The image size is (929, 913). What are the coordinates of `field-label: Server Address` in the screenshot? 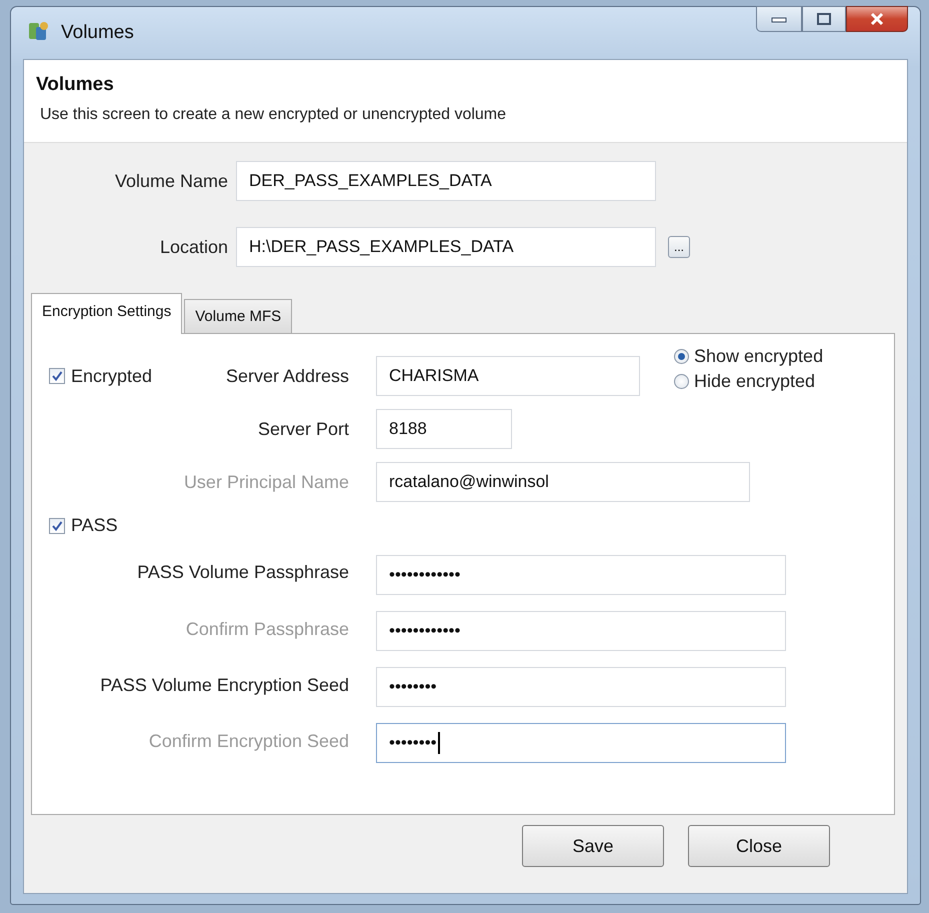 It's located at (287, 376).